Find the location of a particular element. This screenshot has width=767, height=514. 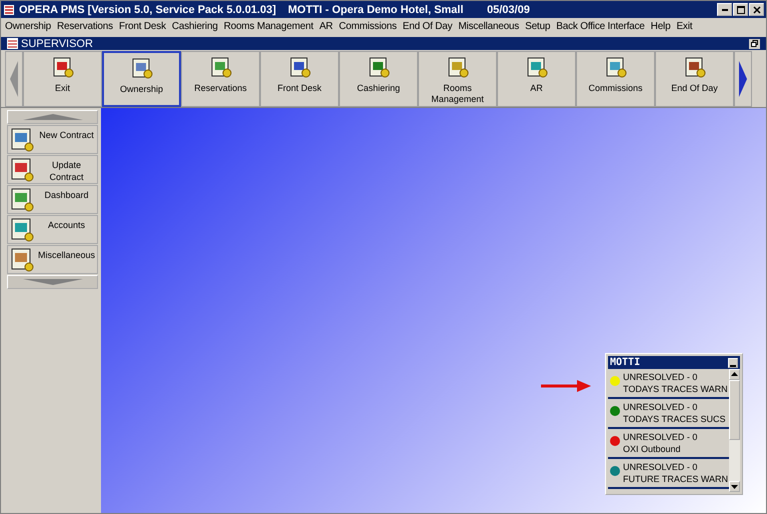

up-arrow-icon is located at coordinates (52, 117).